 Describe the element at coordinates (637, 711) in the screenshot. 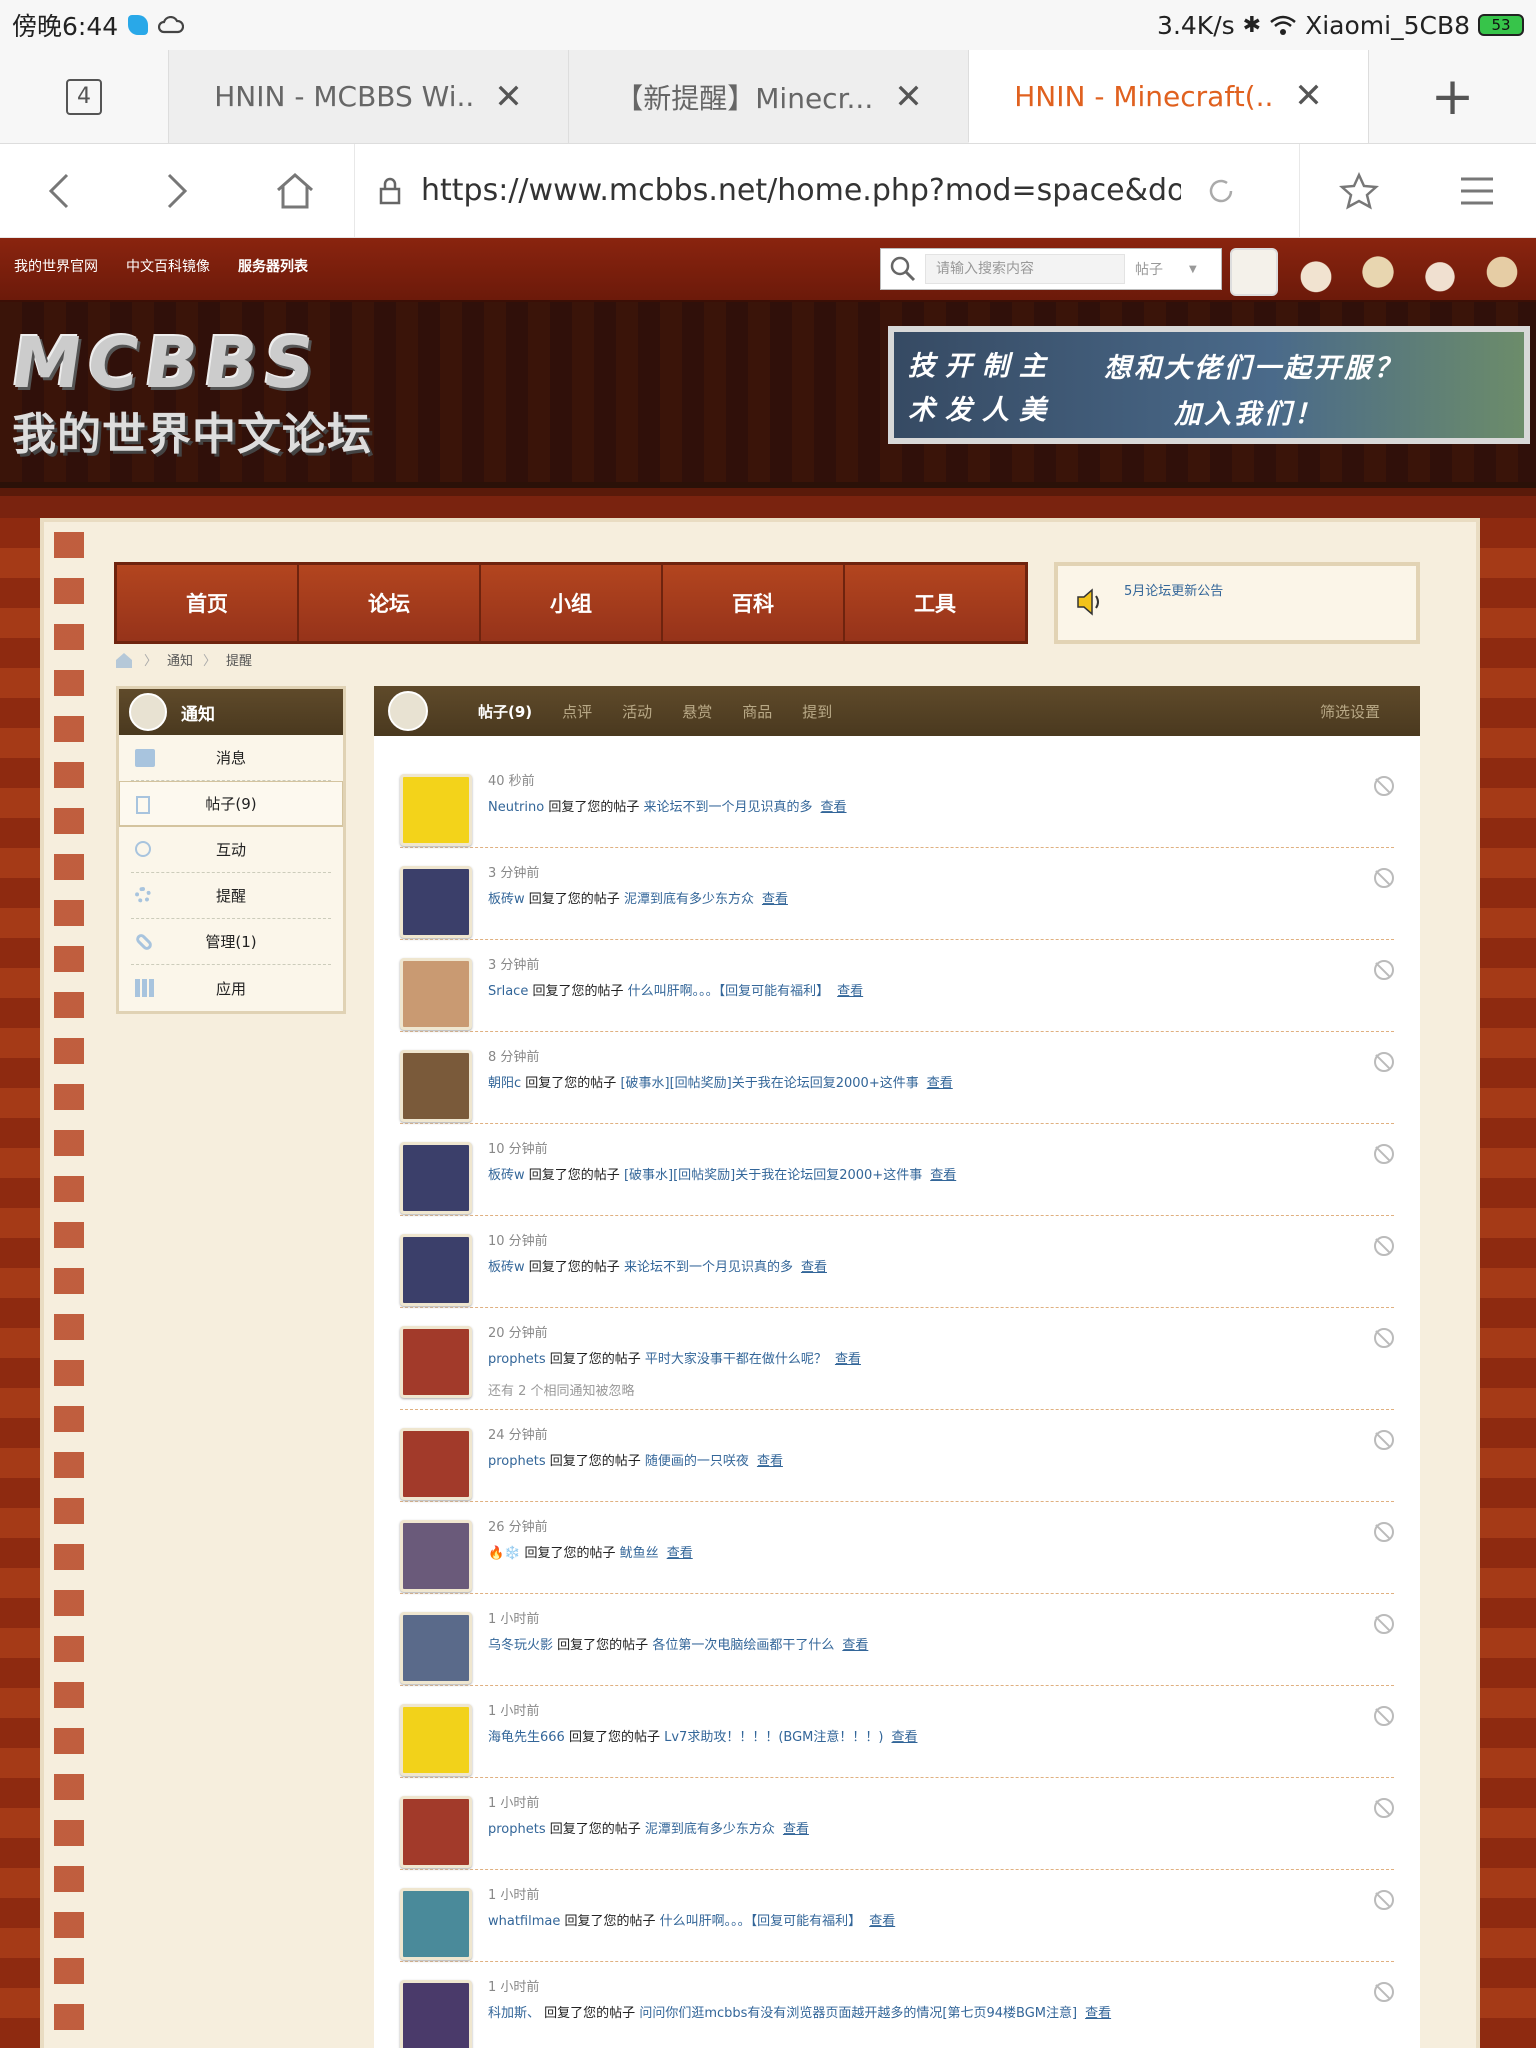

I see `tab-activities: 活动` at that location.